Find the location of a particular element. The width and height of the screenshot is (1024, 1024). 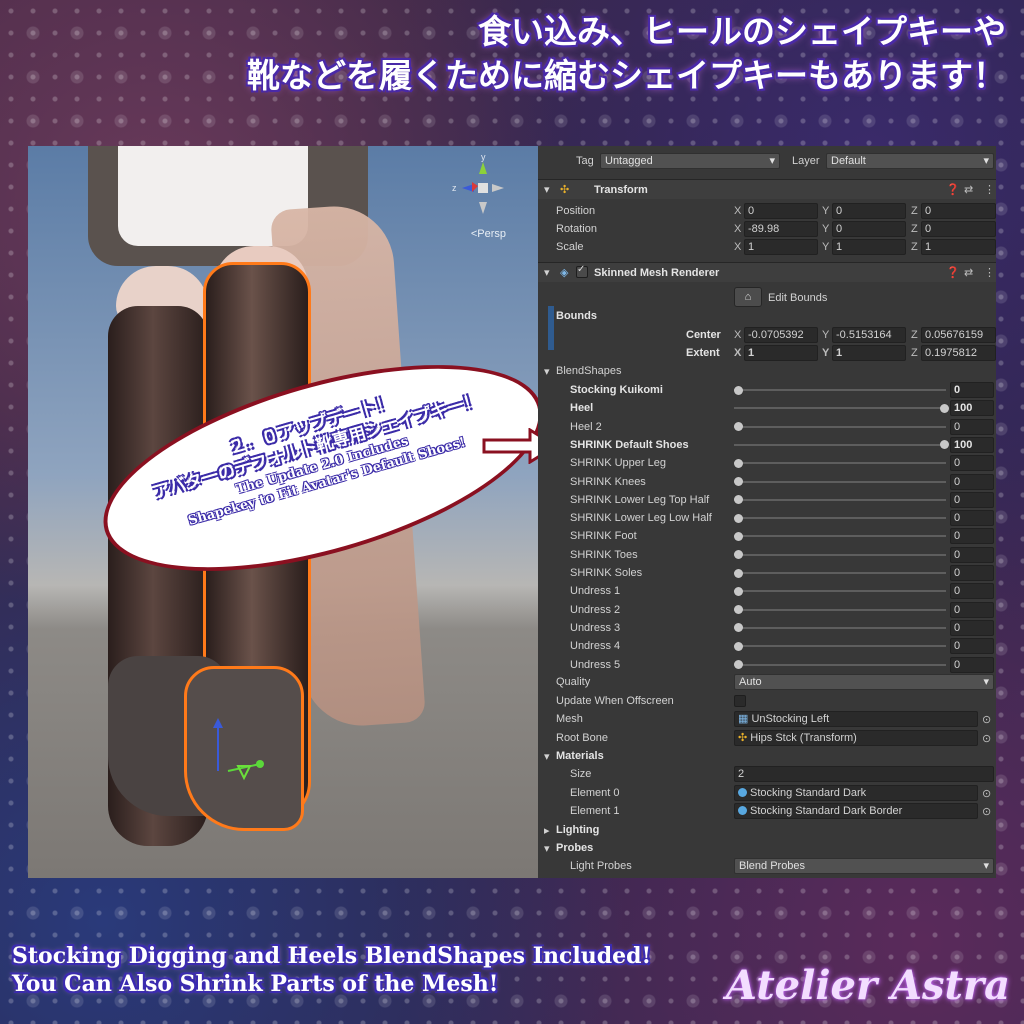

extent-x-field: 1 is located at coordinates (781, 353).